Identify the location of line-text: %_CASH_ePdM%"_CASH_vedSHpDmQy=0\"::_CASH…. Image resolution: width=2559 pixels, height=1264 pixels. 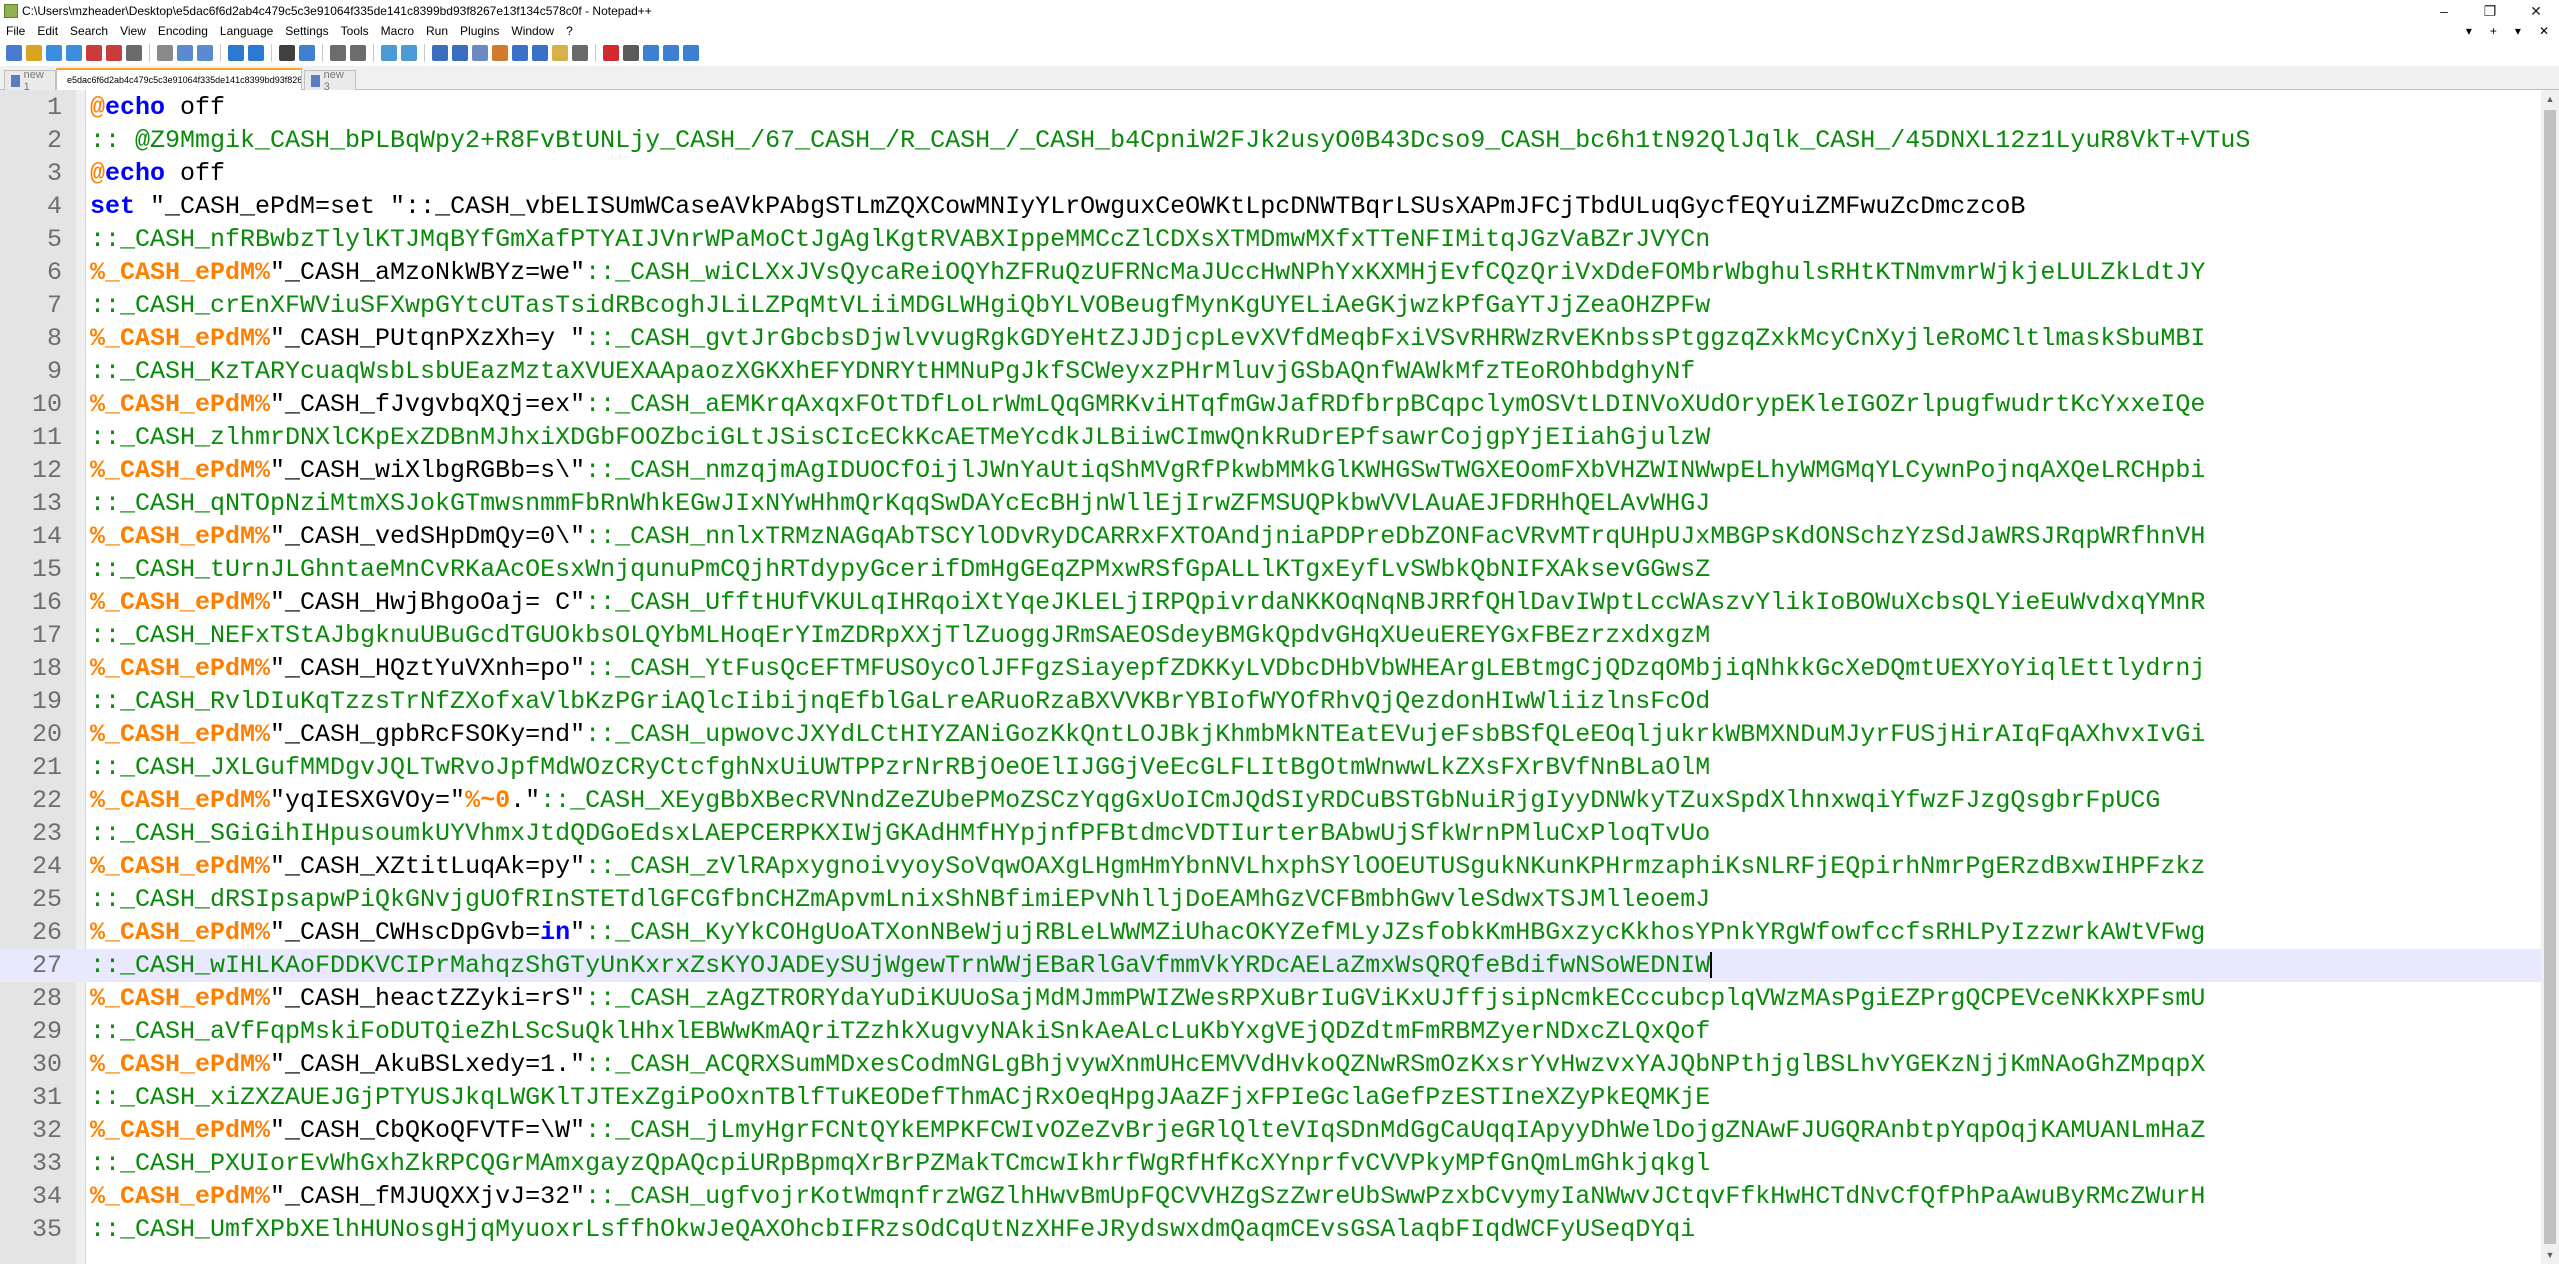
(1147, 536).